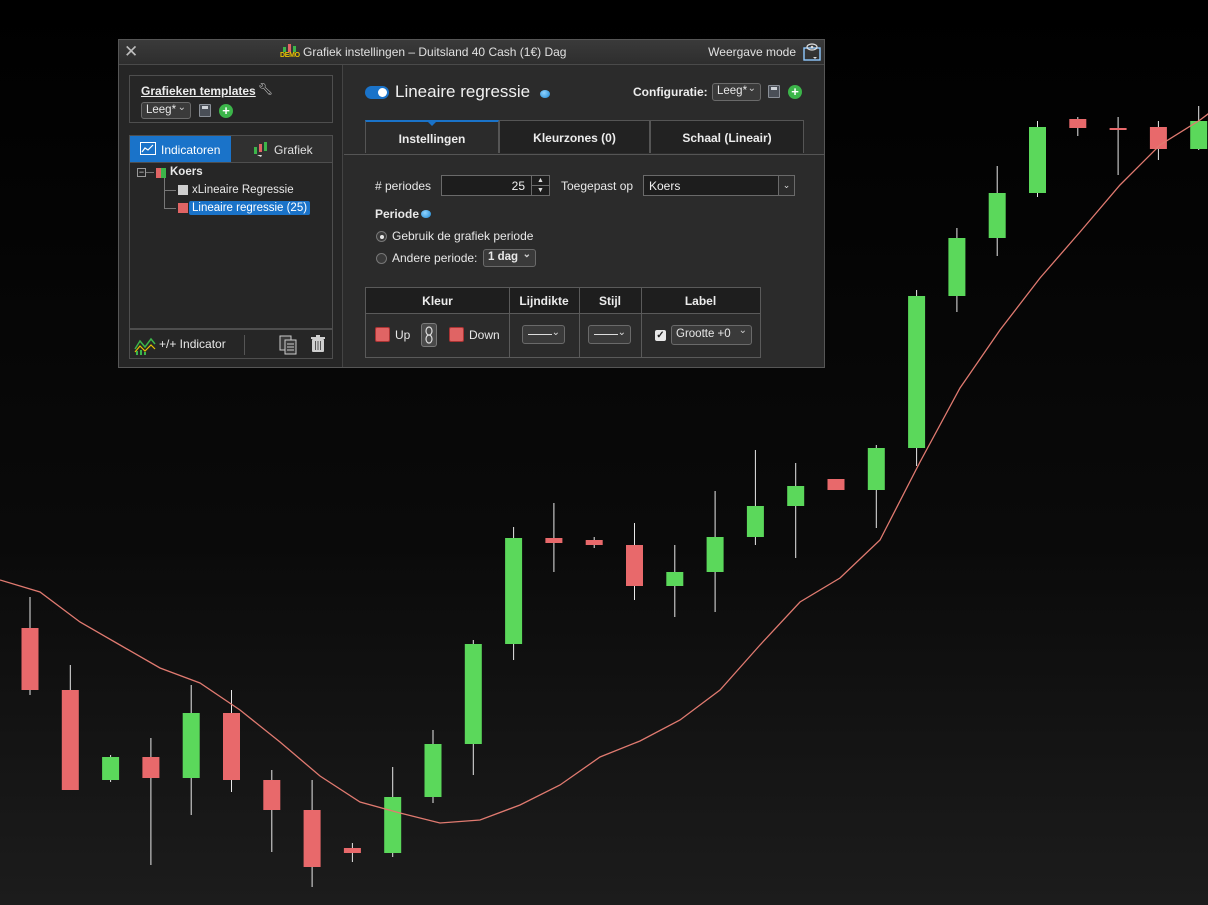 The height and width of the screenshot is (905, 1208). Describe the element at coordinates (812, 52) in the screenshot. I see `view-mode-icon` at that location.